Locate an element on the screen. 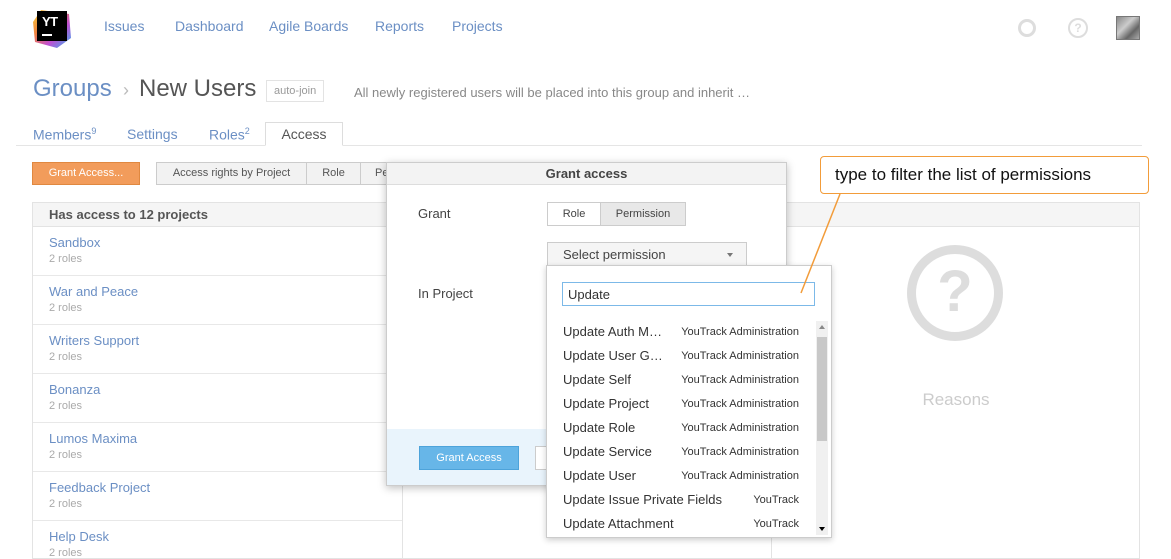 This screenshot has width=1171, height=559. question-mark-icon: ? is located at coordinates (955, 293).